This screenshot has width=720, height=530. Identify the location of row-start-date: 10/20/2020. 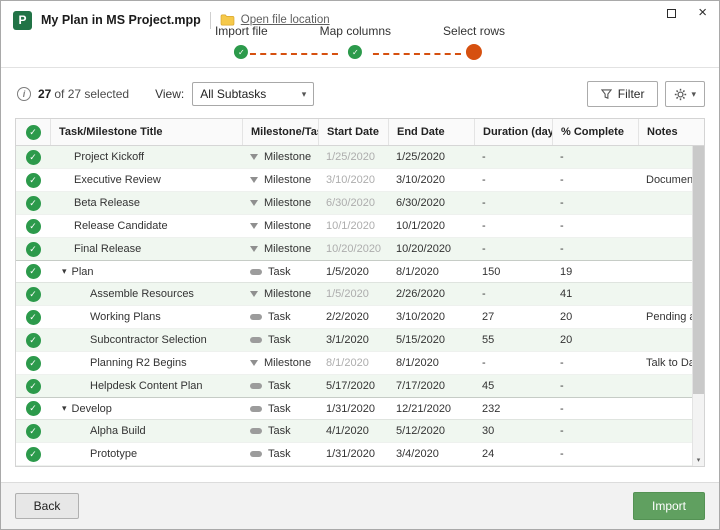
(354, 249).